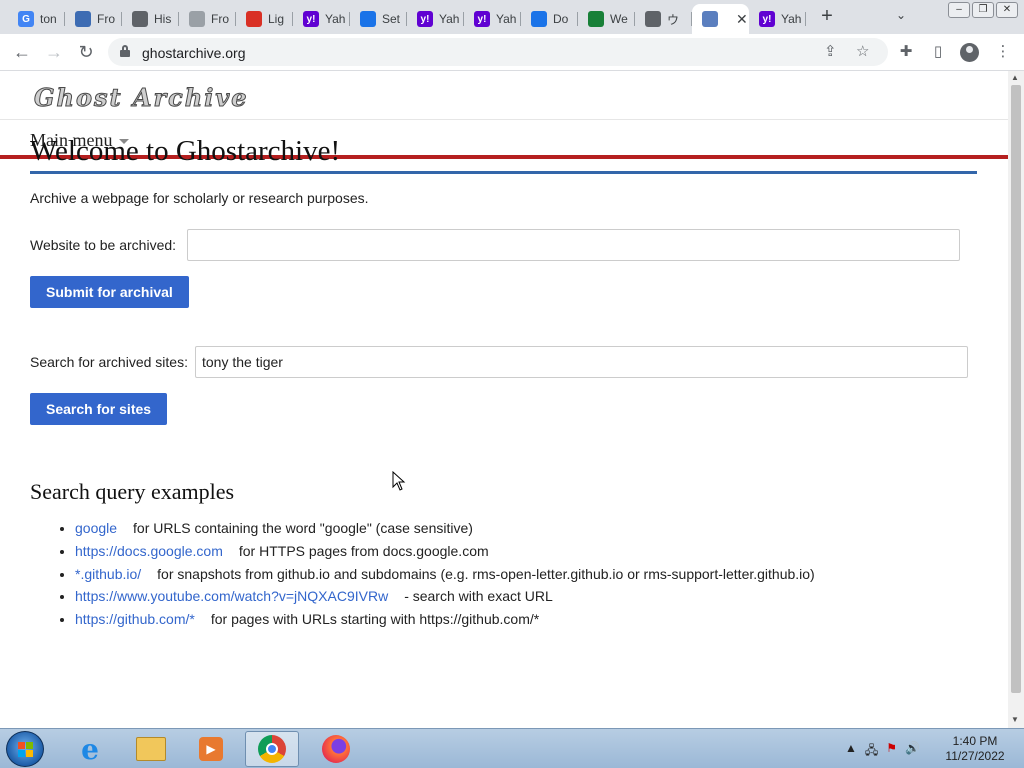 The height and width of the screenshot is (768, 1024). I want to click on browser-tab: Gton, so click(36, 19).